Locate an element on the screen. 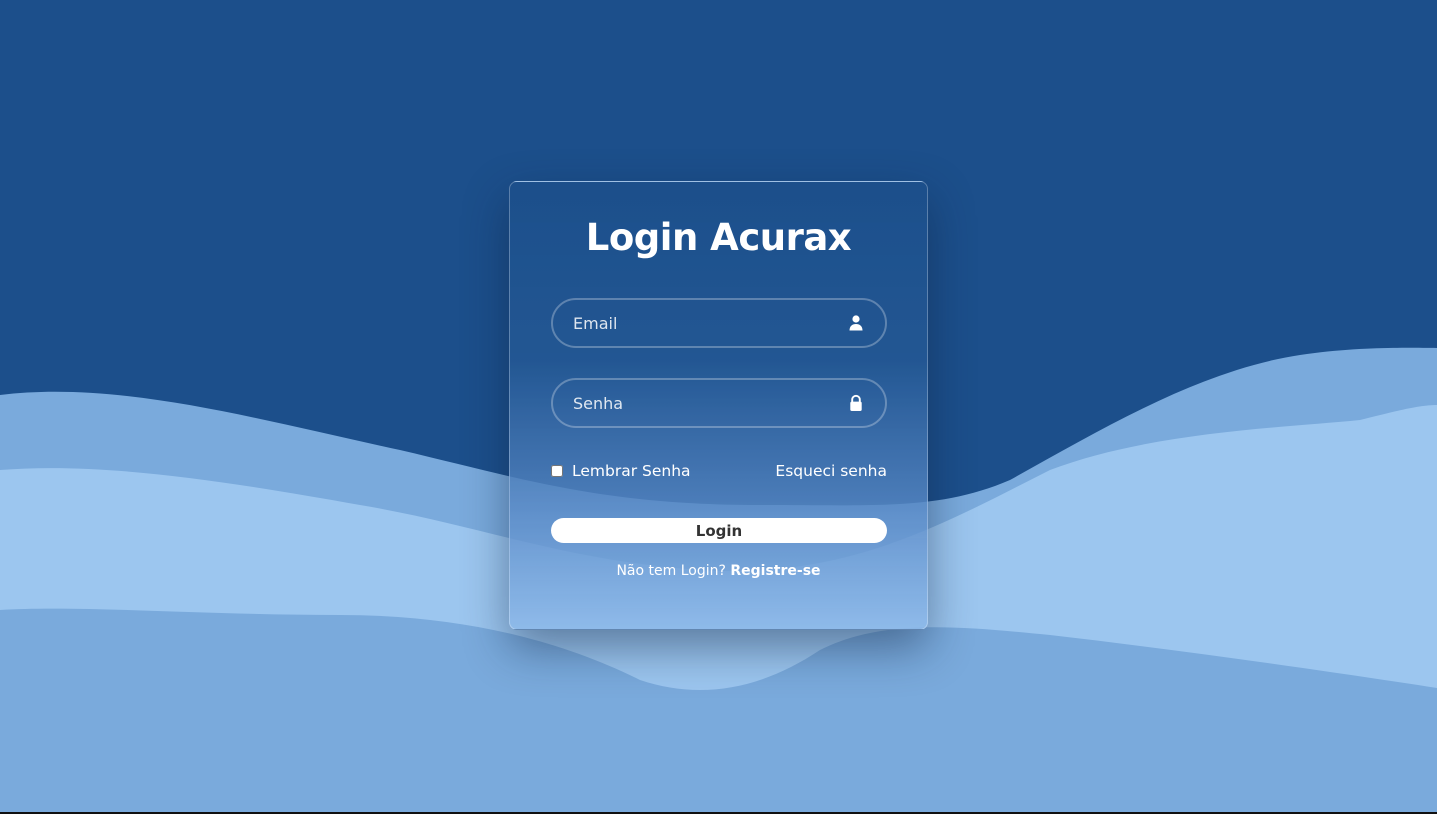  register-prompt-text: Não tem Login? is located at coordinates (671, 571).